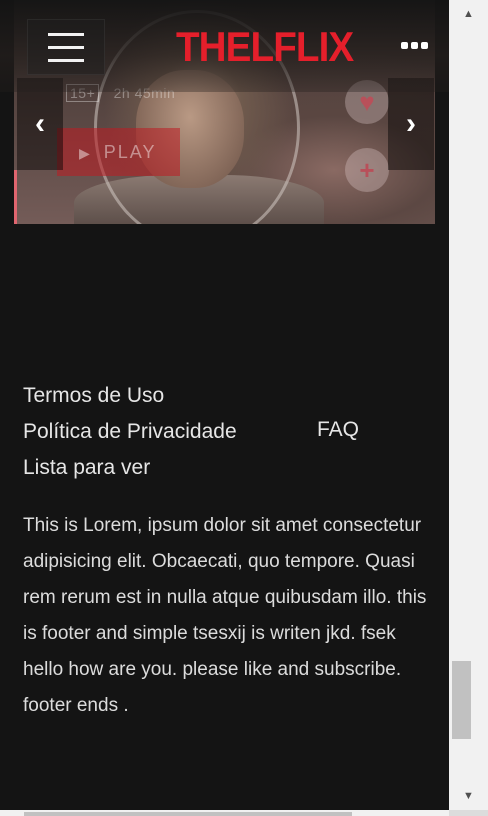  Describe the element at coordinates (130, 468) in the screenshot. I see `footer-link-watchlist: Lista para ver` at that location.